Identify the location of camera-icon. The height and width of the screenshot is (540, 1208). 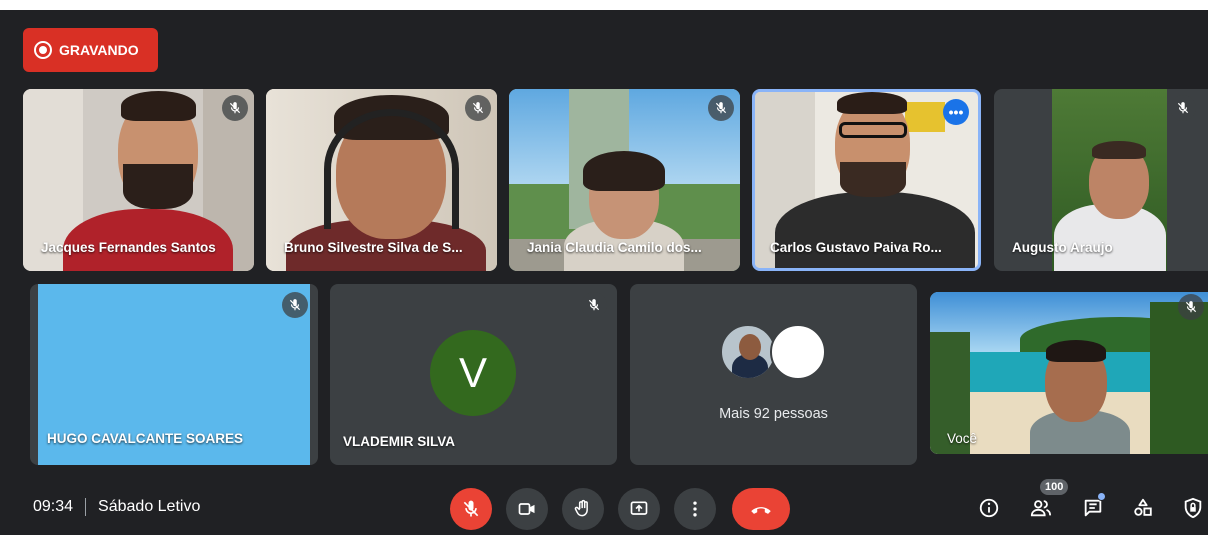
(526, 509).